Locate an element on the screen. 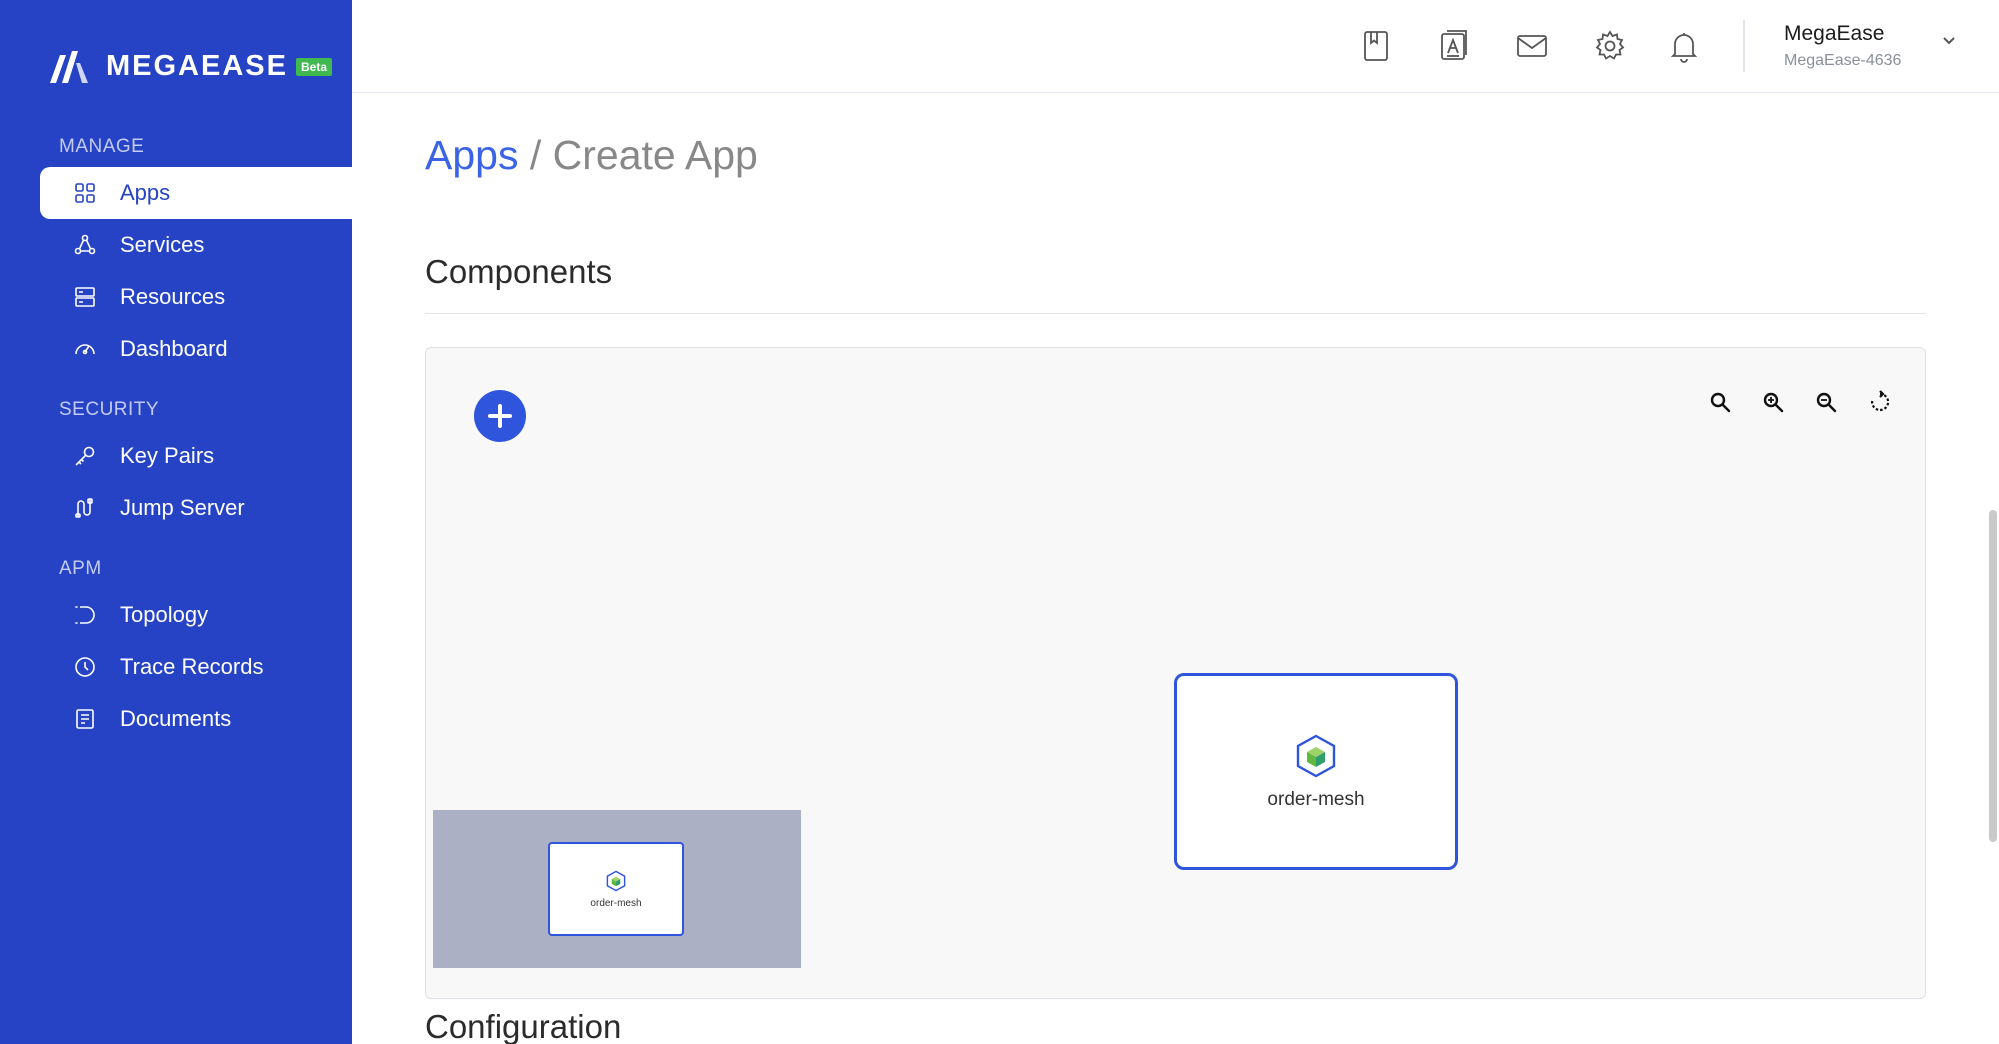  zoom-in-icon is located at coordinates (1773, 402).